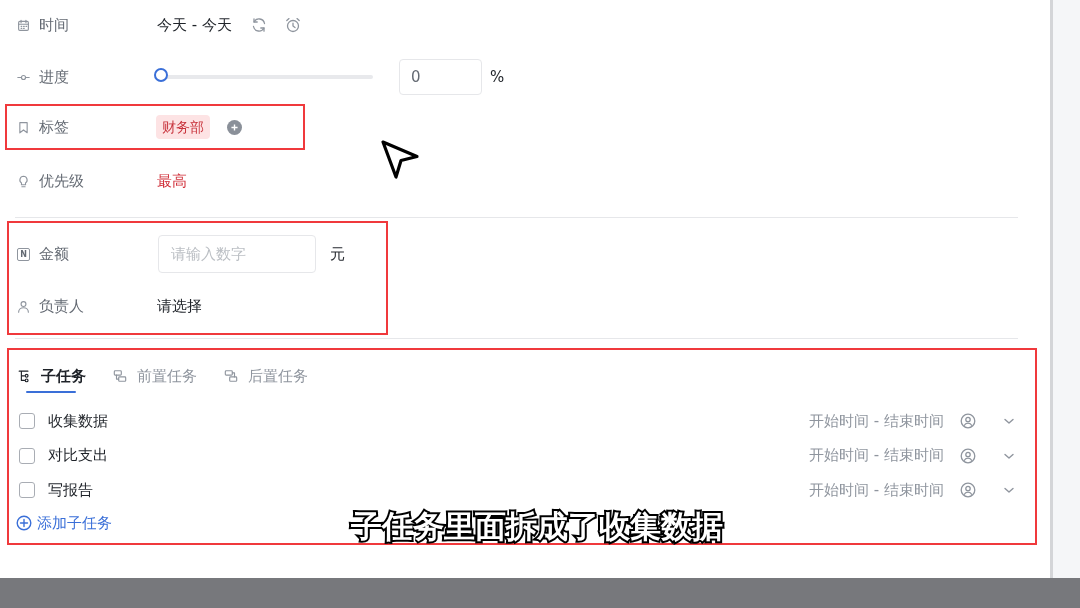 Image resolution: width=1080 pixels, height=608 pixels. Describe the element at coordinates (179, 306) in the screenshot. I see `assignee-select: 请选择` at that location.